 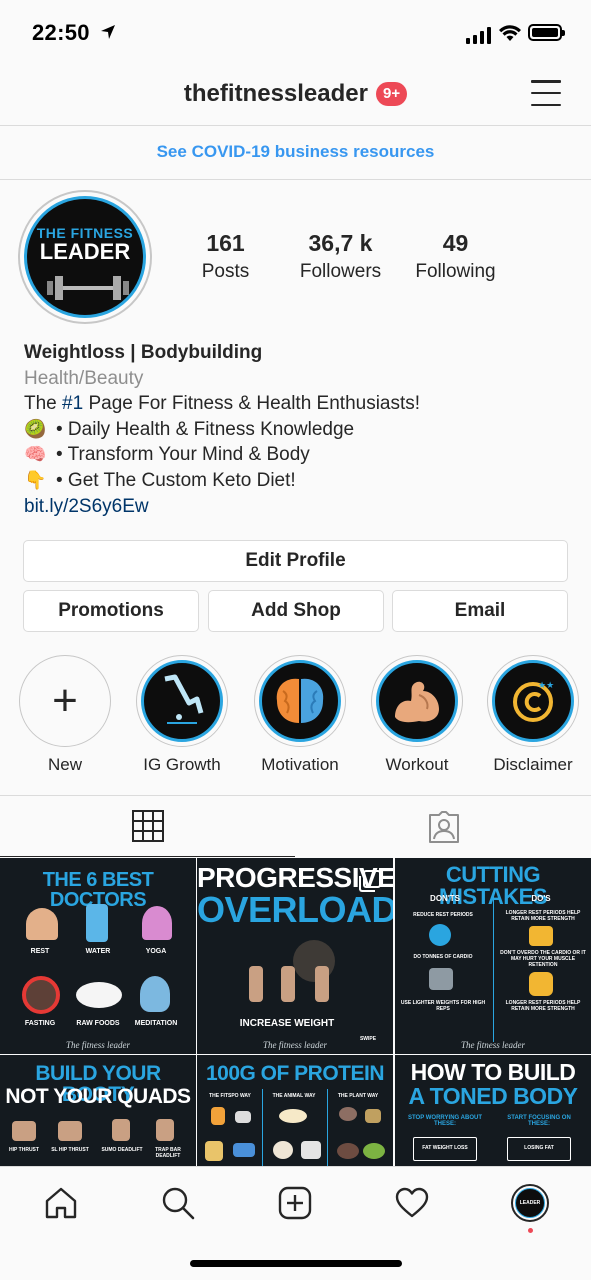 What do you see at coordinates (84, 378) in the screenshot?
I see `bio-category: Health/Beauty` at bounding box center [84, 378].